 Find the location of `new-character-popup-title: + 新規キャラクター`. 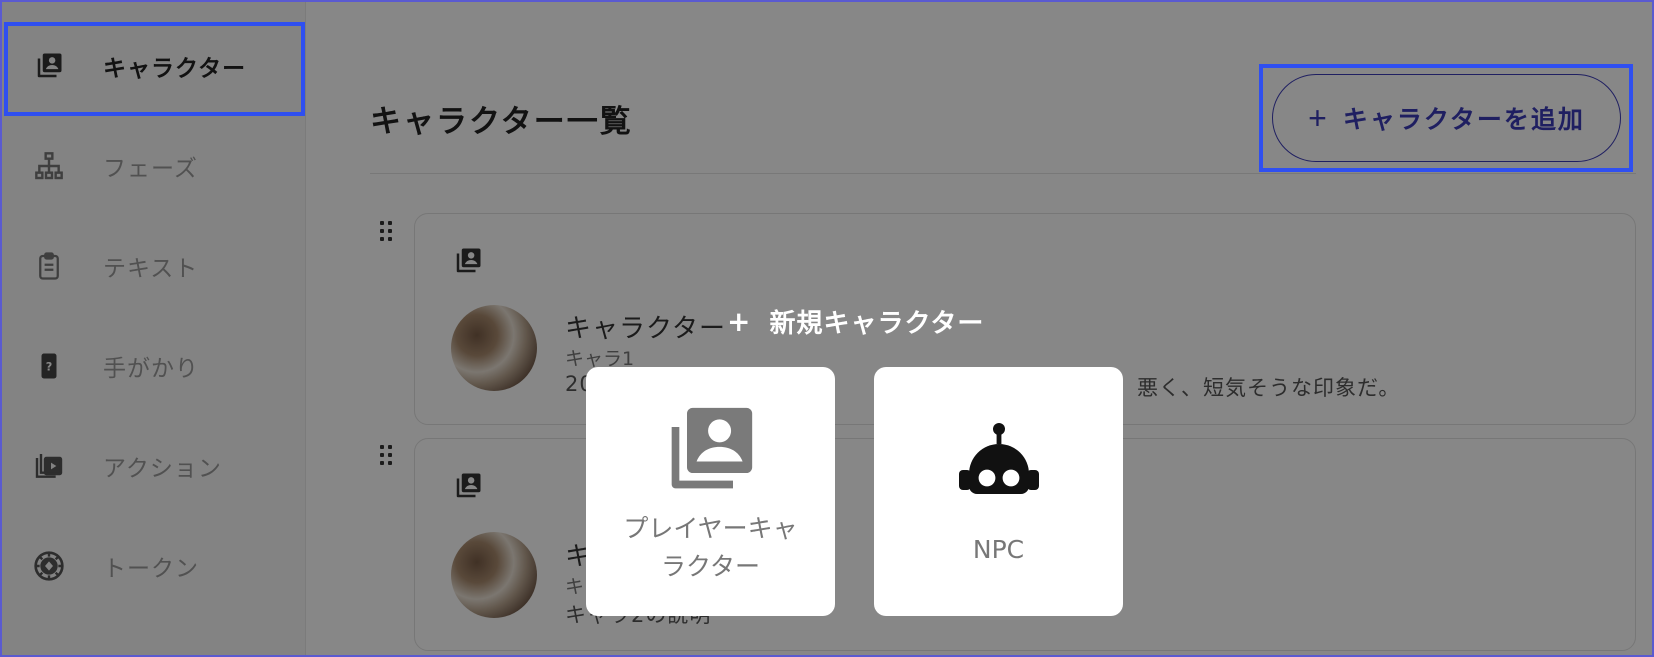

new-character-popup-title: + 新規キャラクター is located at coordinates (855, 321).